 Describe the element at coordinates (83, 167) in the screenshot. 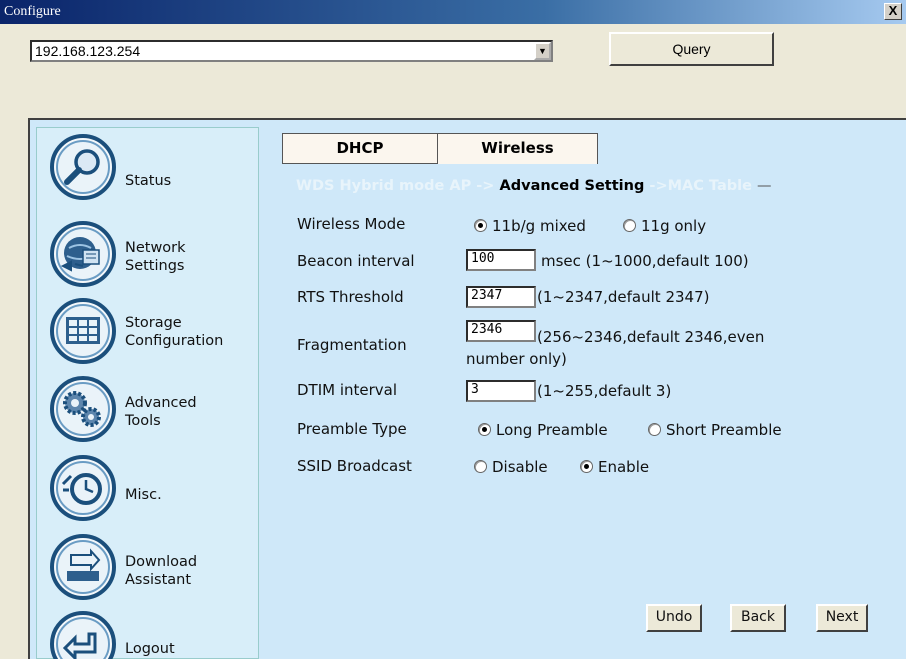

I see `magnifier-icon` at that location.